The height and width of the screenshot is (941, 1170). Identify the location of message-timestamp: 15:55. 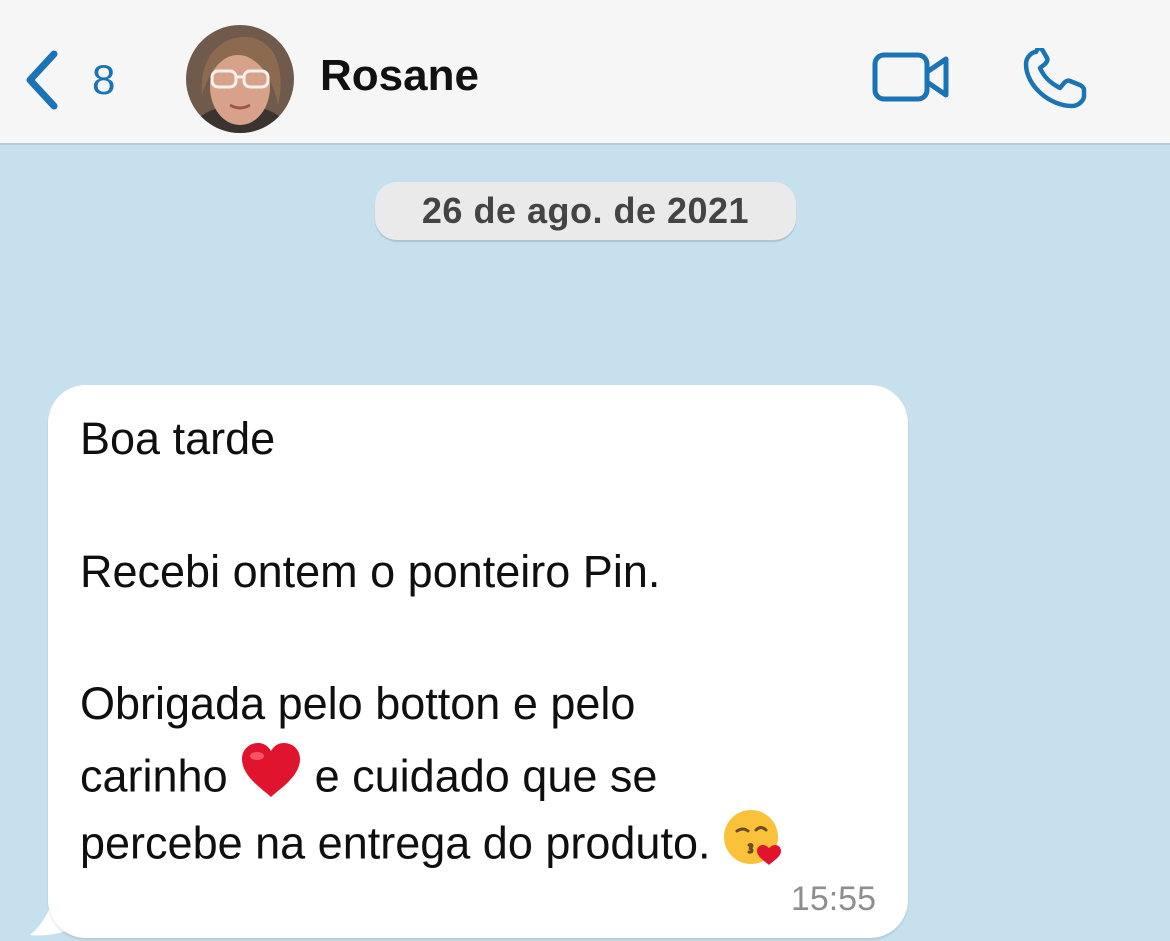
(833, 899).